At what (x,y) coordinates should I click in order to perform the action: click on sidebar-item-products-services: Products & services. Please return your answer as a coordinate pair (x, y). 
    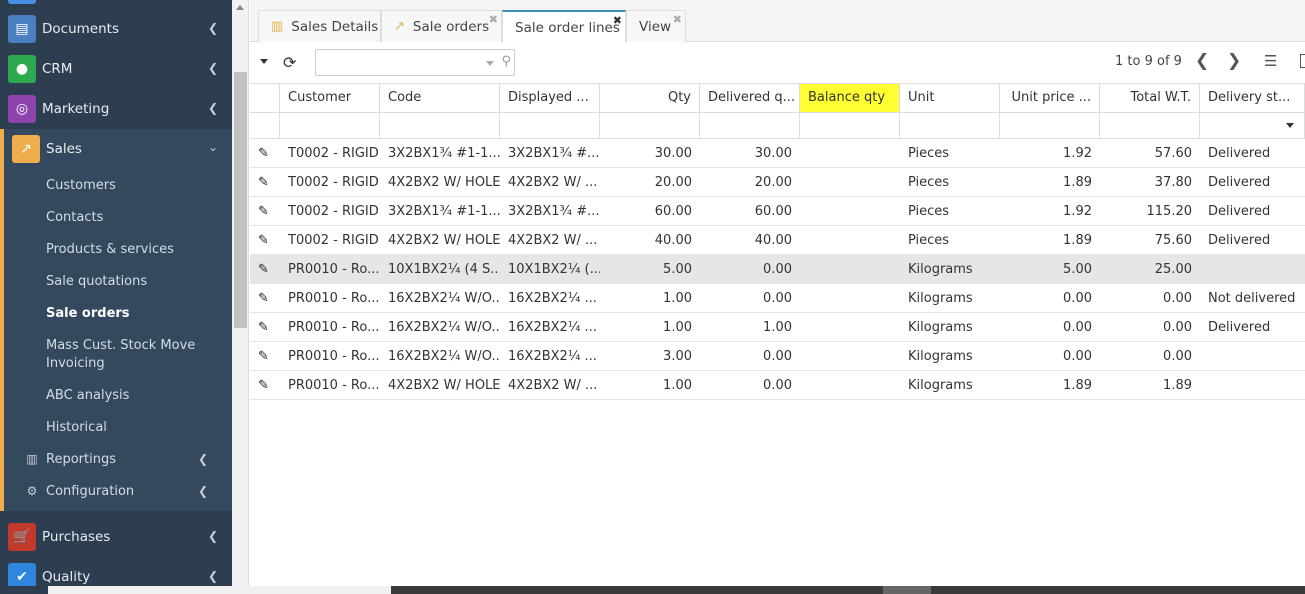
    Looking at the image, I should click on (136, 250).